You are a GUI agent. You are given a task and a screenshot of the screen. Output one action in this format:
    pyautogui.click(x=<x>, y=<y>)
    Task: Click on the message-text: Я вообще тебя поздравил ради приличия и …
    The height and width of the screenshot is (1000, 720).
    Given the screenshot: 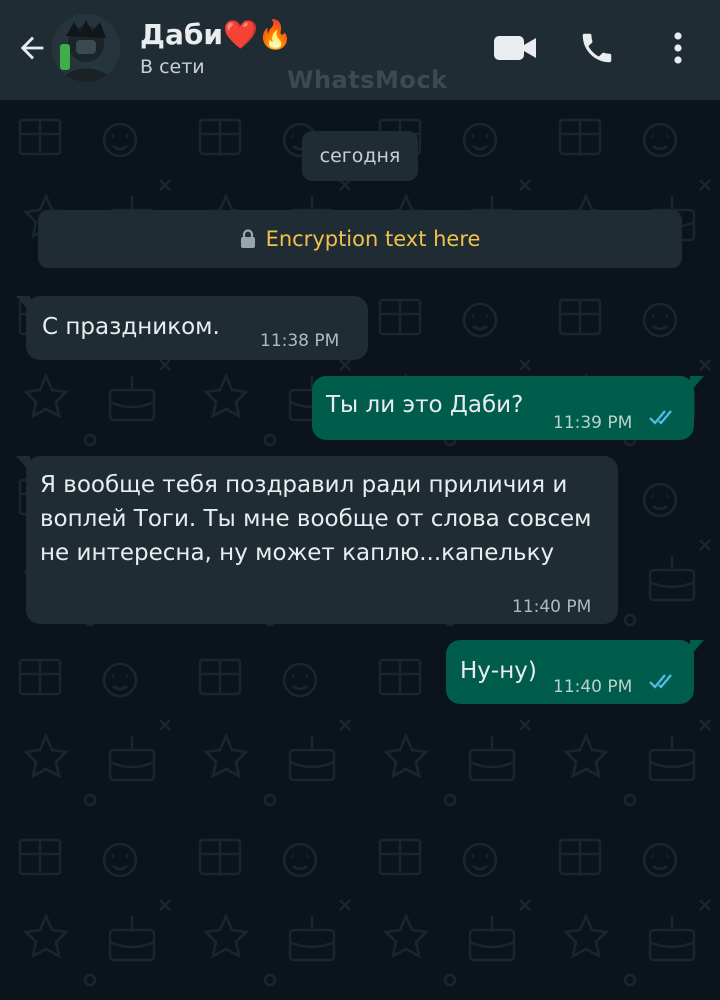 What is the action you would take?
    pyautogui.click(x=316, y=519)
    